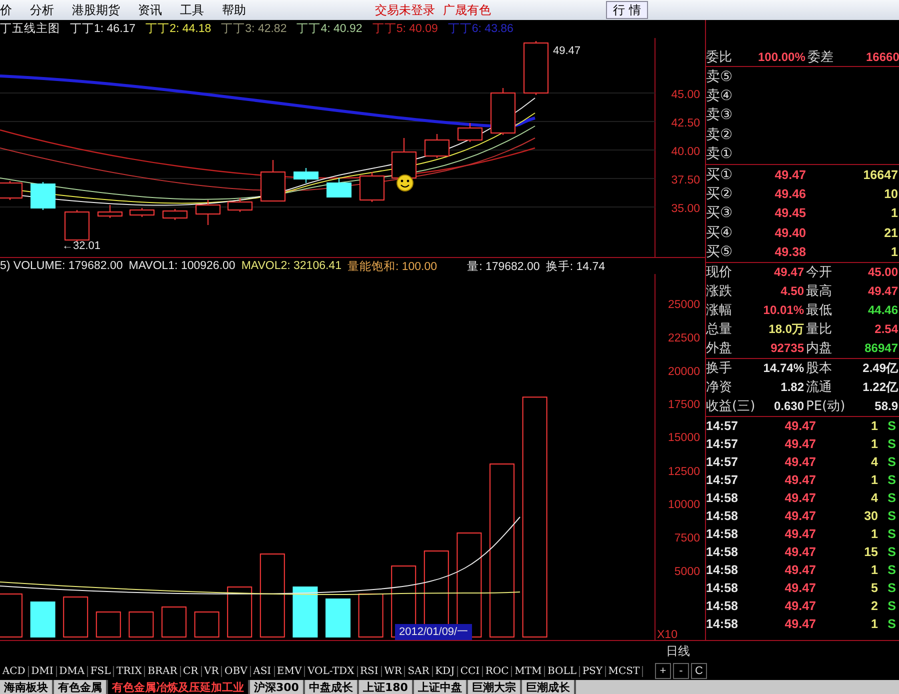 The image size is (899, 694). Describe the element at coordinates (42, 671) in the screenshot. I see `indicator-tab: DMI` at that location.